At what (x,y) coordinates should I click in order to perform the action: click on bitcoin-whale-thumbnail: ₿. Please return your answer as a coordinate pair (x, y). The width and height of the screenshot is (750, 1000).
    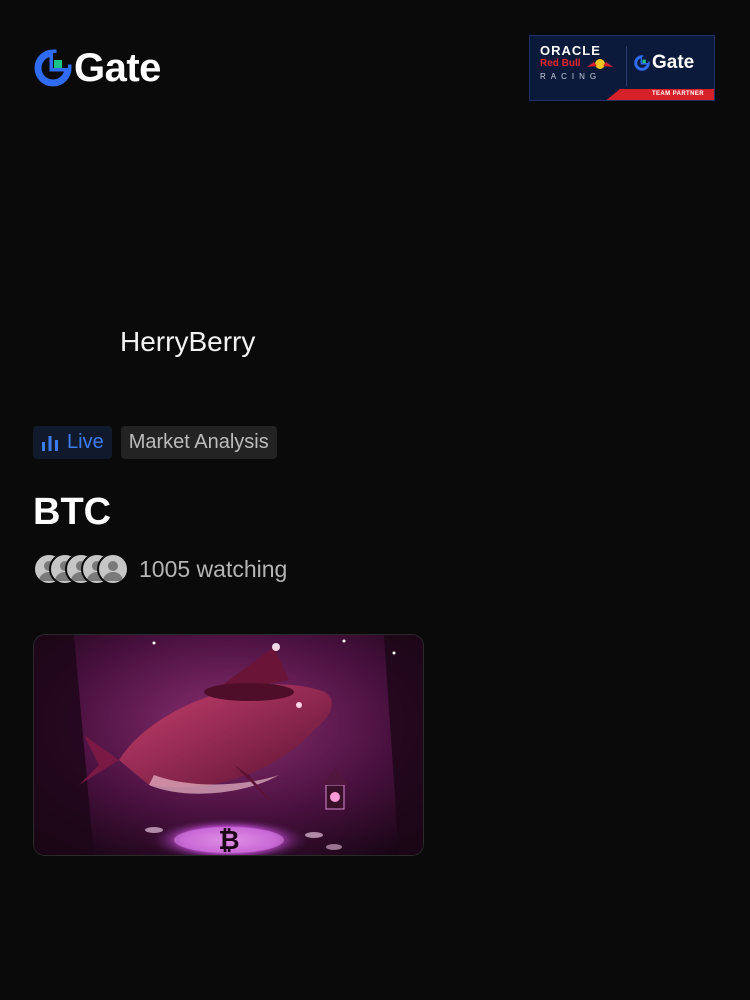
    Looking at the image, I should click on (228, 745).